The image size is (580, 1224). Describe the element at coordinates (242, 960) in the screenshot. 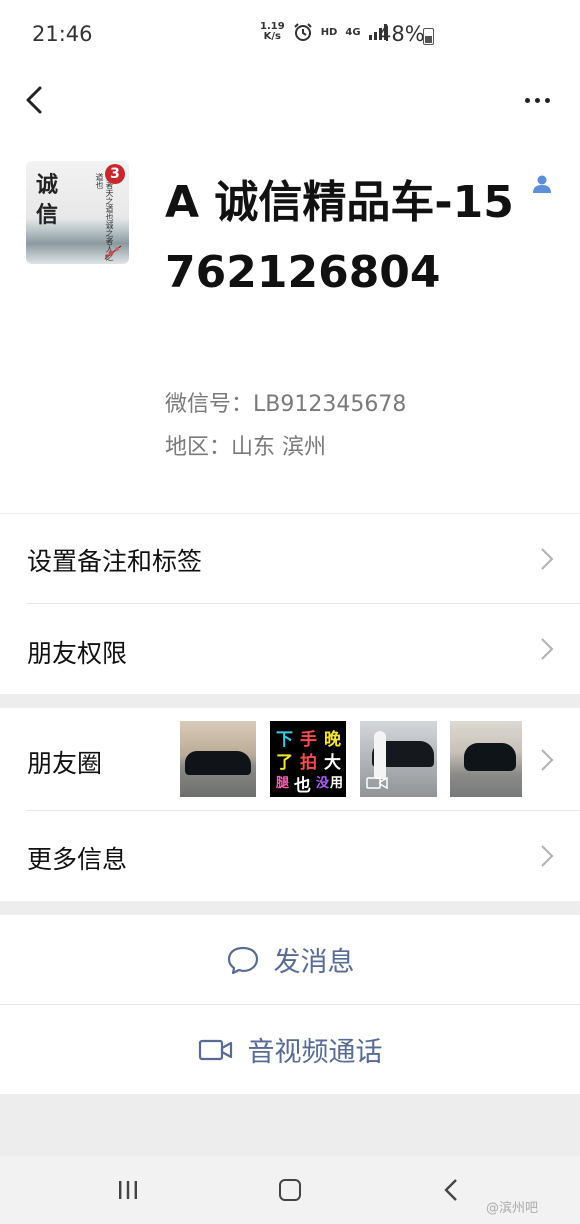

I see `chat-bubble-icon` at that location.